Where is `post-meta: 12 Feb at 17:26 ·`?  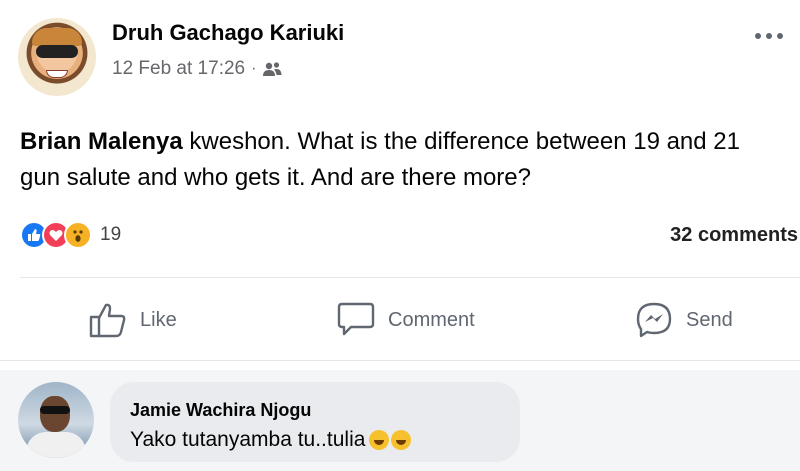
post-meta: 12 Feb at 17:26 · is located at coordinates (197, 69).